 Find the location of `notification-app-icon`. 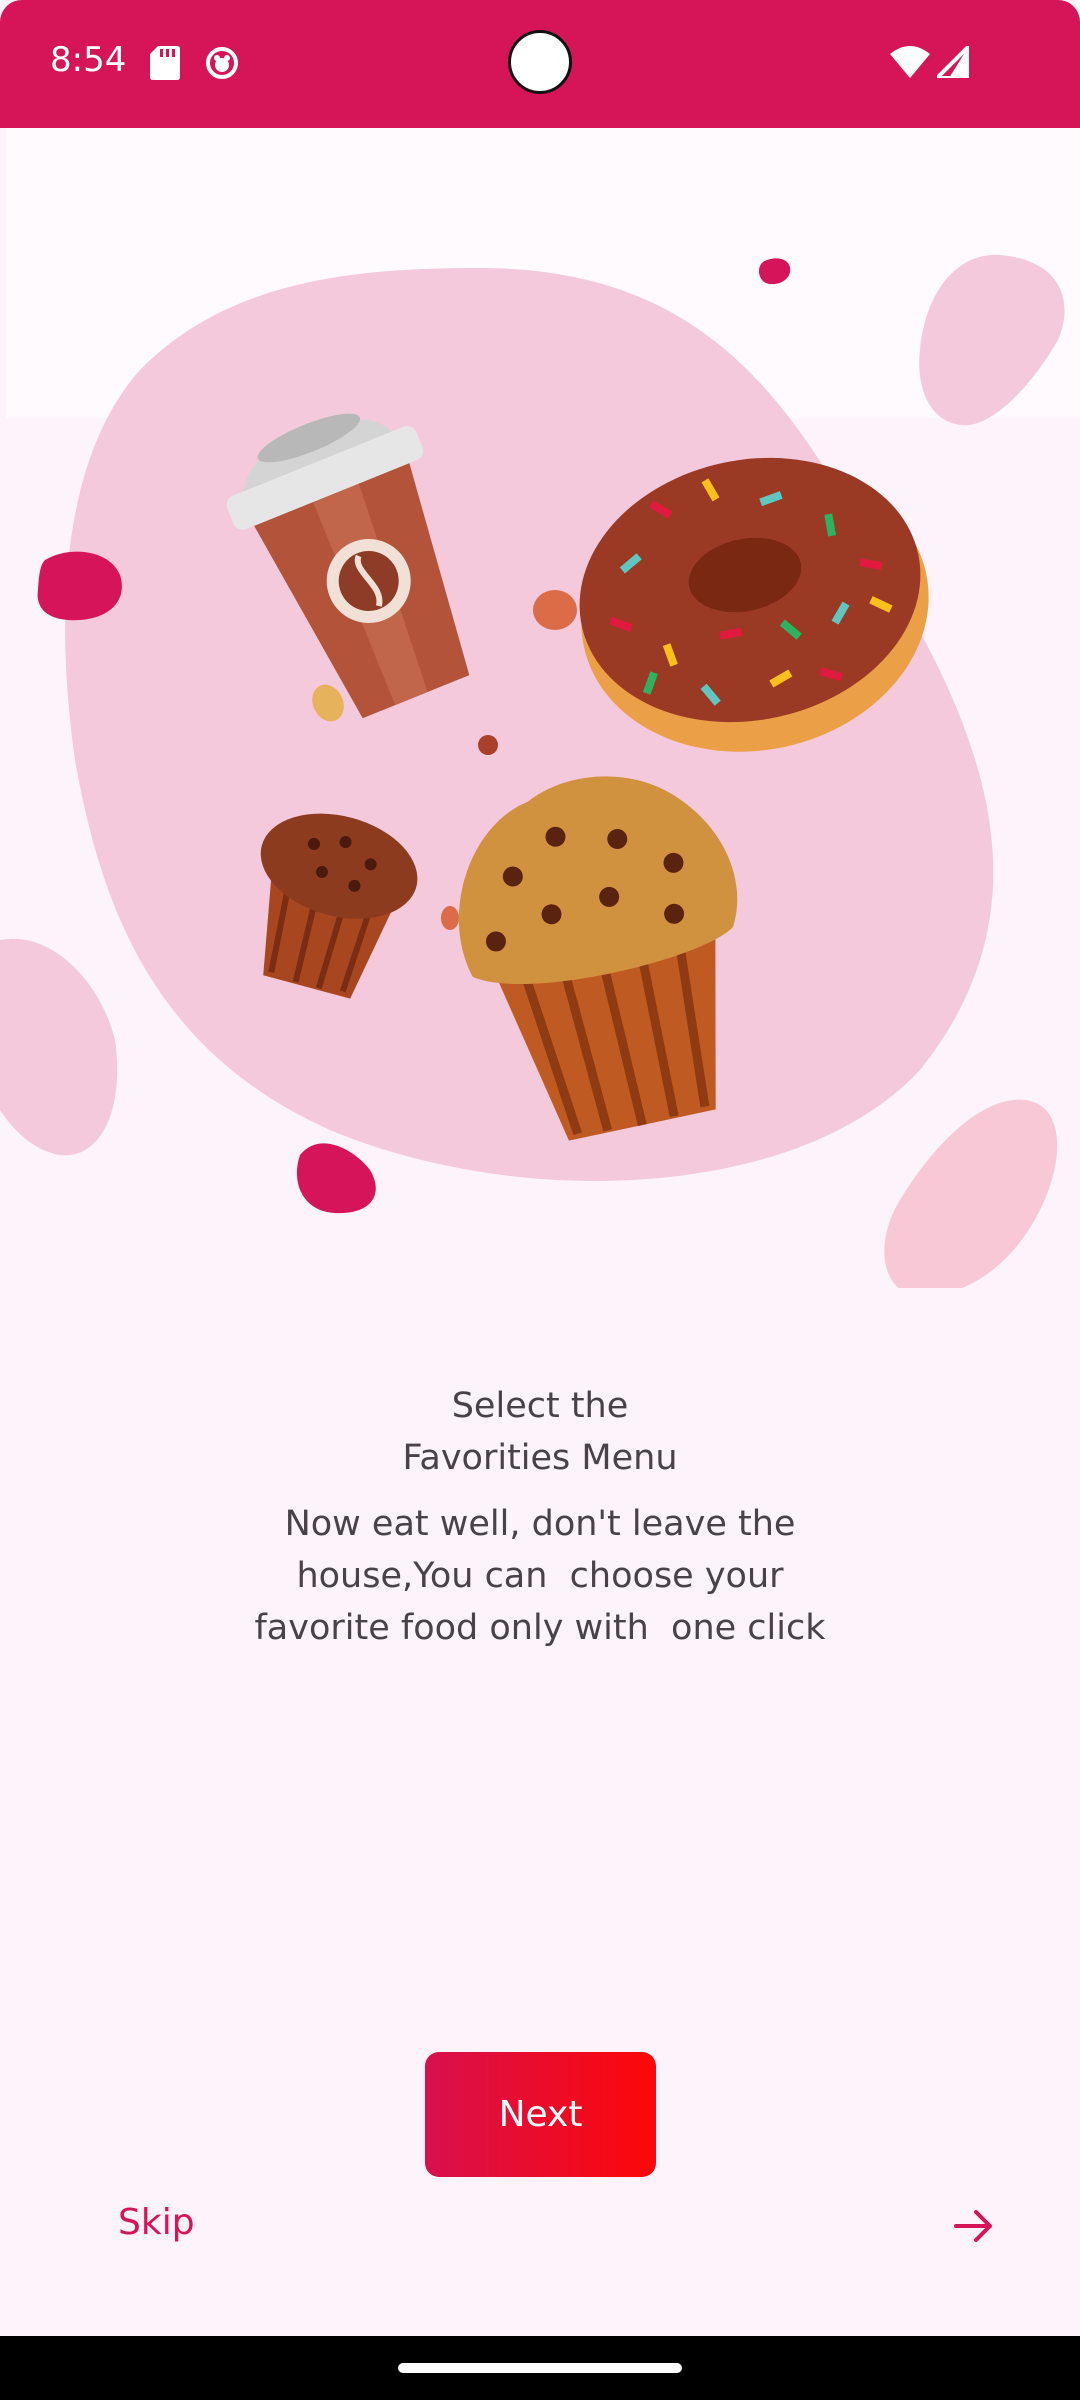

notification-app-icon is located at coordinates (222, 63).